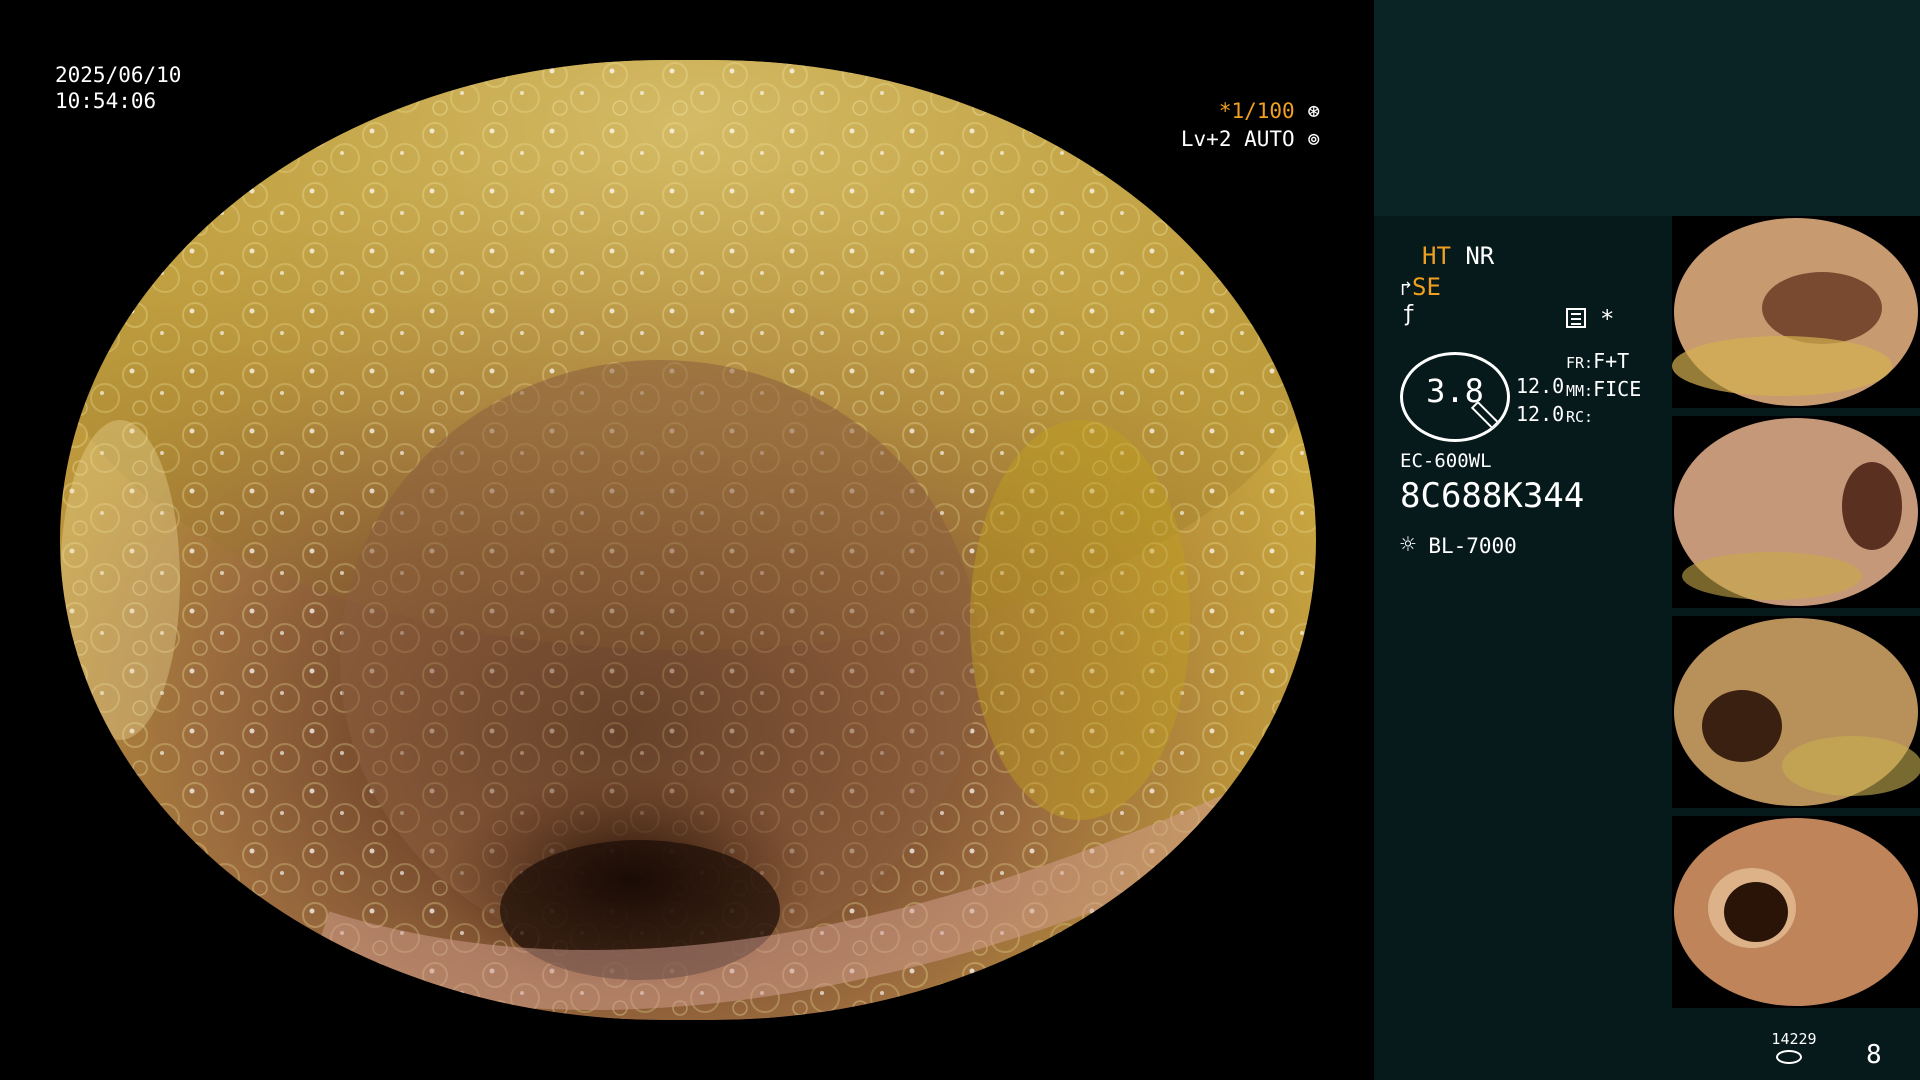  What do you see at coordinates (1313, 111) in the screenshot?
I see `aperture-icon: ⊛` at bounding box center [1313, 111].